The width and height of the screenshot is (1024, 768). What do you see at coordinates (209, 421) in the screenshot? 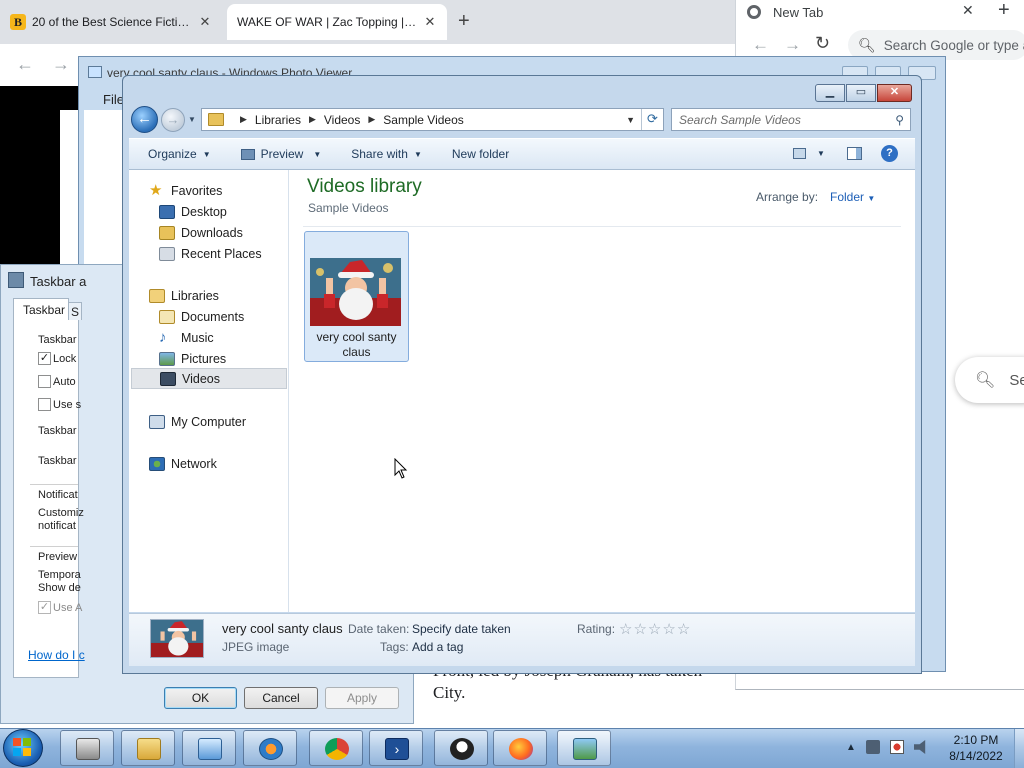
I see `nav-my-computer: My Computer` at bounding box center [209, 421].